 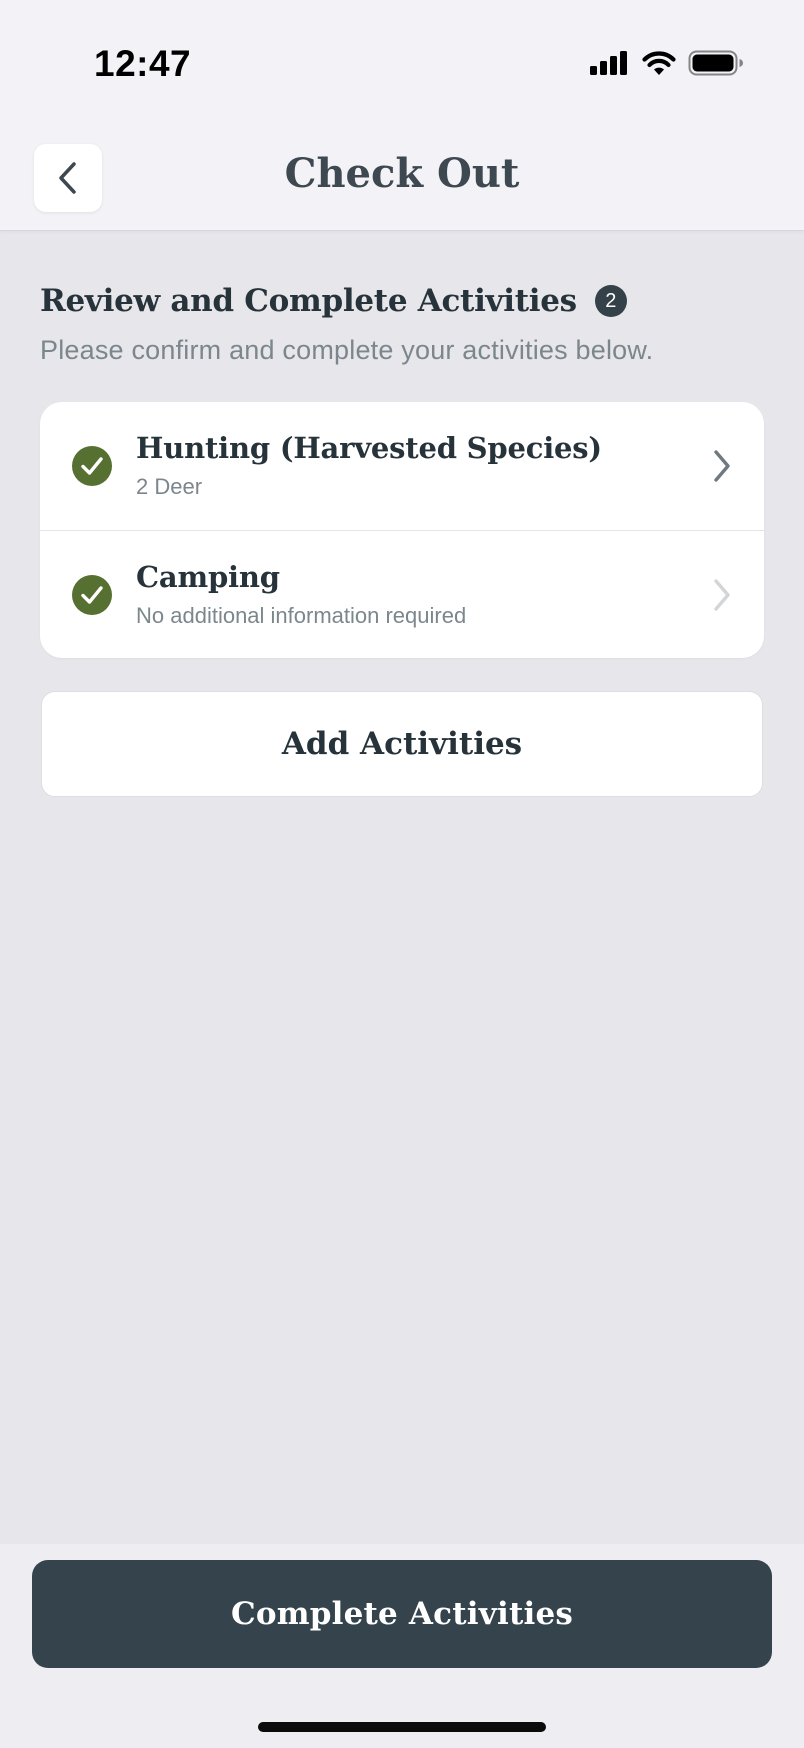 I want to click on activity-item-hunting: Hunting (Harvested Species) 2 Deer, so click(x=402, y=466).